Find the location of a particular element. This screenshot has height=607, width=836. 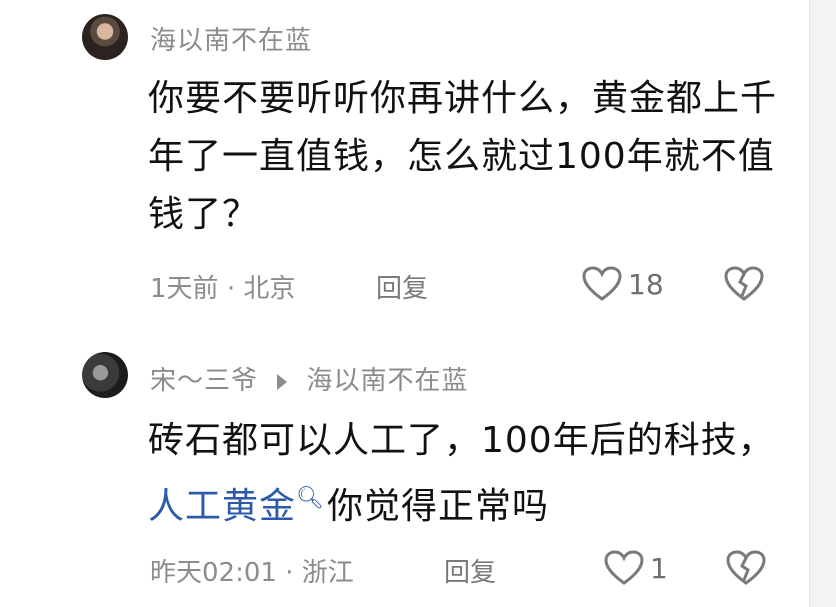

reply-header: 宋～三爷 海以南不在蓝 is located at coordinates (309, 378).